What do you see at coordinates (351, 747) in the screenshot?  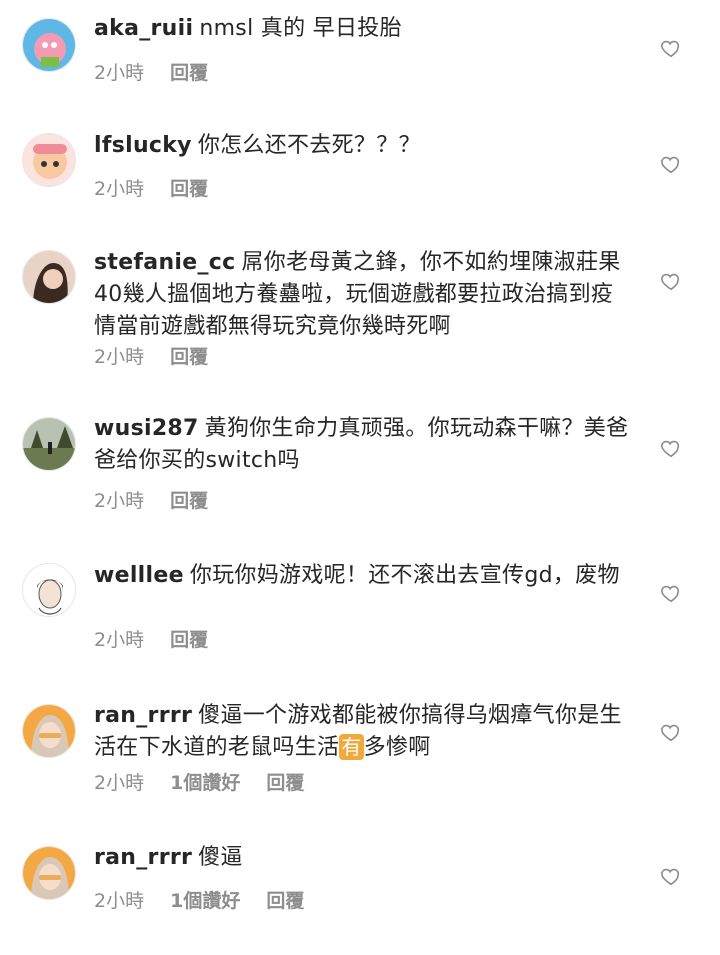 I see `emoji-badge: 有` at bounding box center [351, 747].